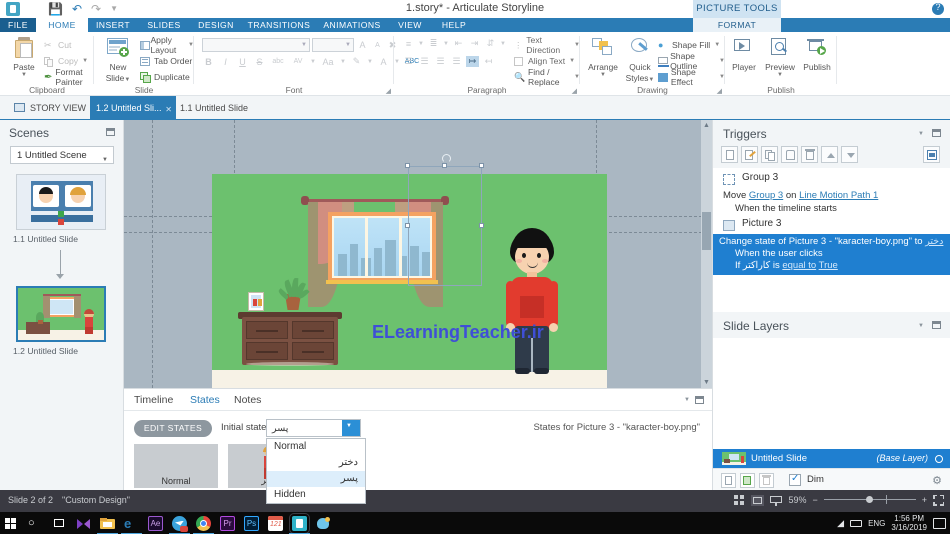 The height and width of the screenshot is (534, 950). What do you see at coordinates (938, 500) in the screenshot?
I see `fit-to-window-icon` at bounding box center [938, 500].